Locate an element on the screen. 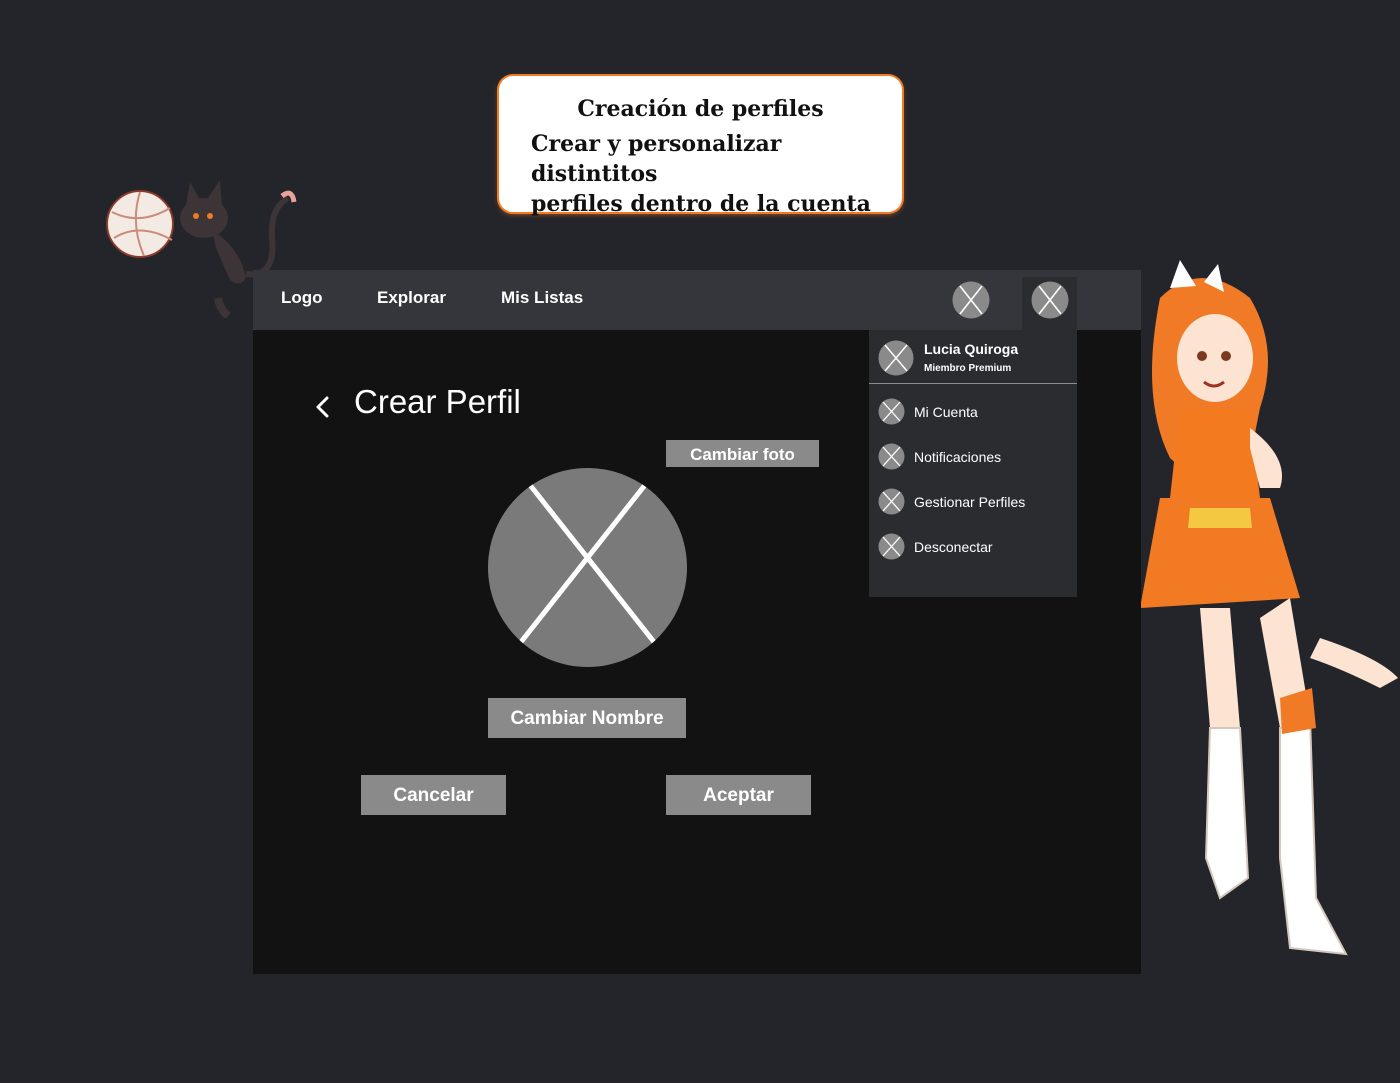  placeholder-x-icon is located at coordinates (971, 300).